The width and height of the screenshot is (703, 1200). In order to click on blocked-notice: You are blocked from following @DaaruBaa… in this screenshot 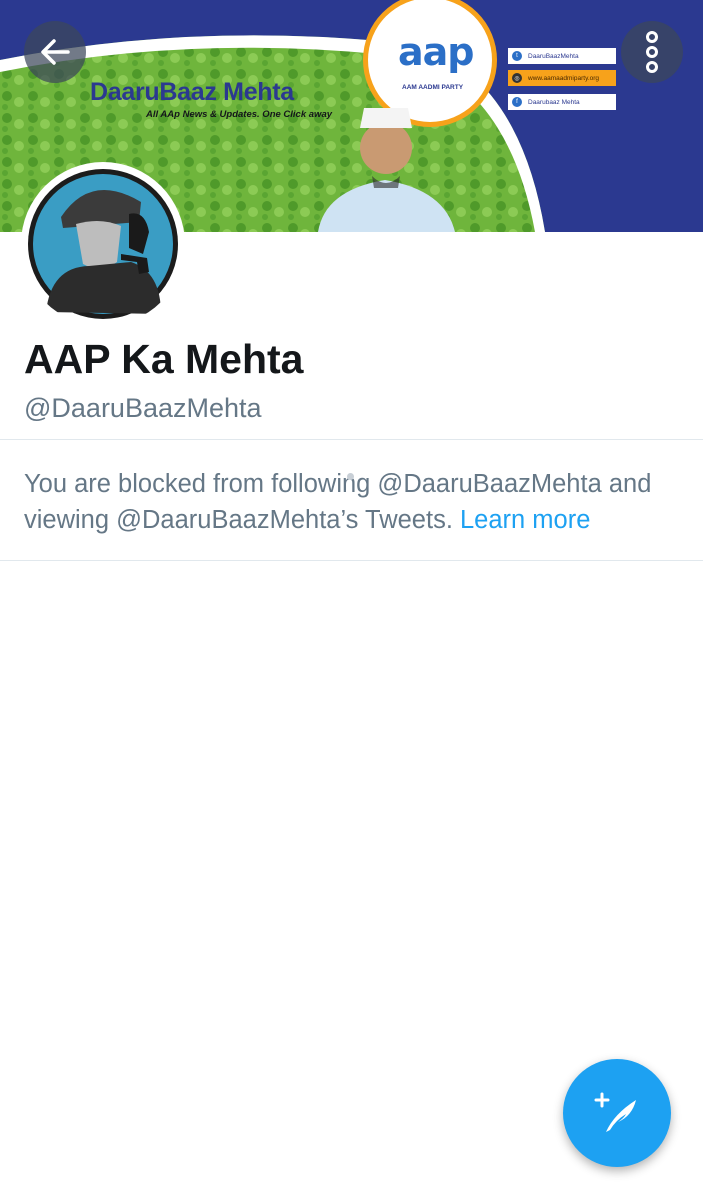, I will do `click(359, 502)`.